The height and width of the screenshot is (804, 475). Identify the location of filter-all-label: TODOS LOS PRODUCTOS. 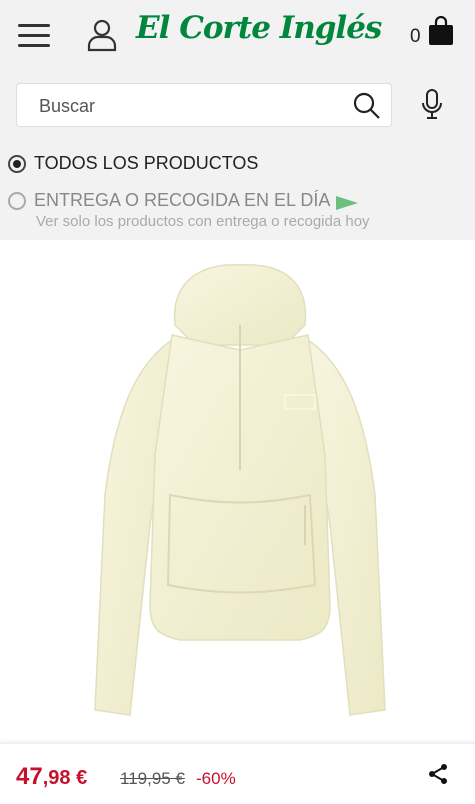
(146, 163).